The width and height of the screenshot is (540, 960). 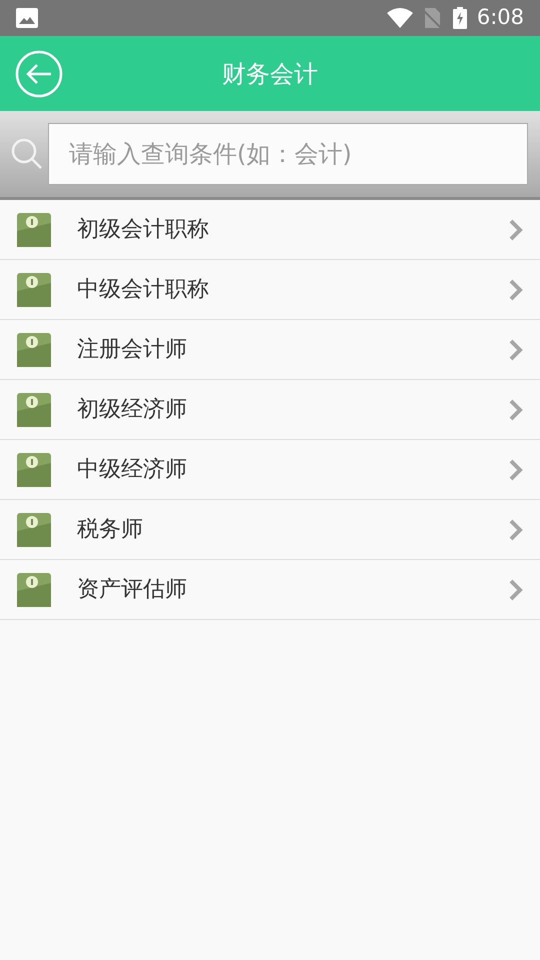 What do you see at coordinates (270, 290) in the screenshot?
I see `list-item: 中级会计职称` at bounding box center [270, 290].